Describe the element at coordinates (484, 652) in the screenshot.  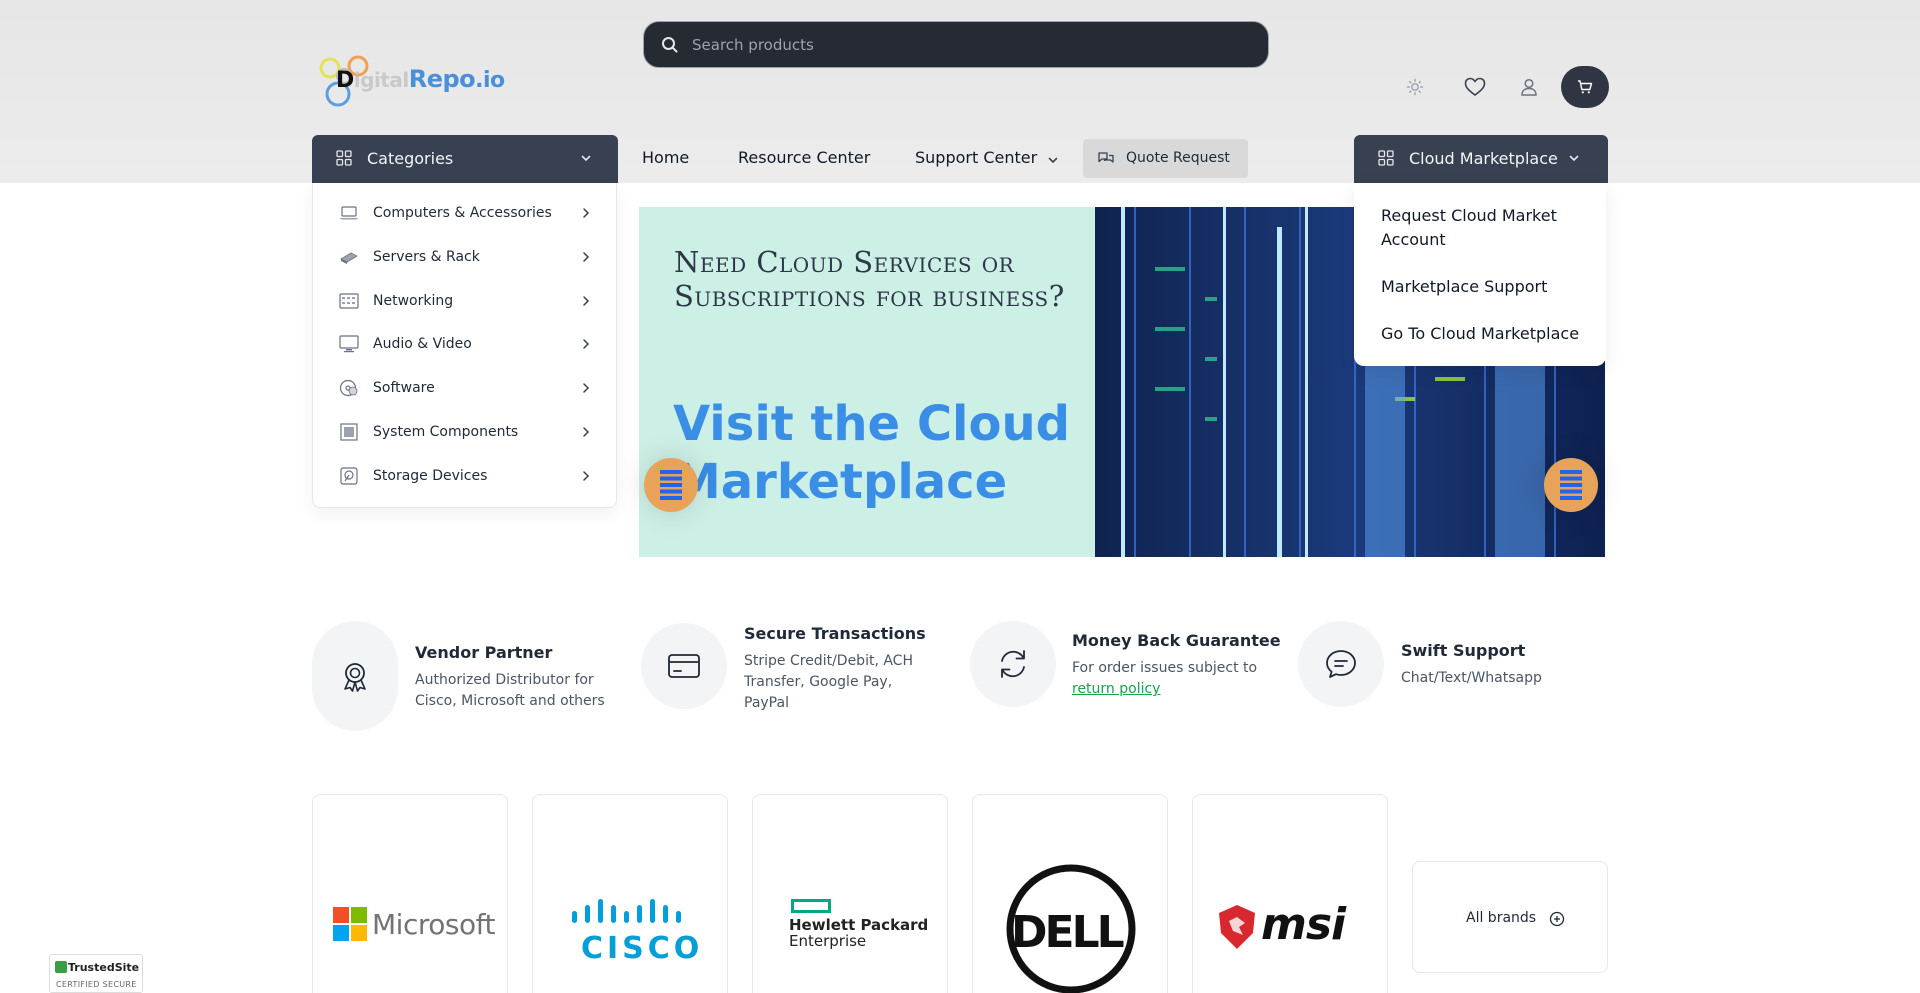
I see `feature-title: Vendor Partner` at that location.